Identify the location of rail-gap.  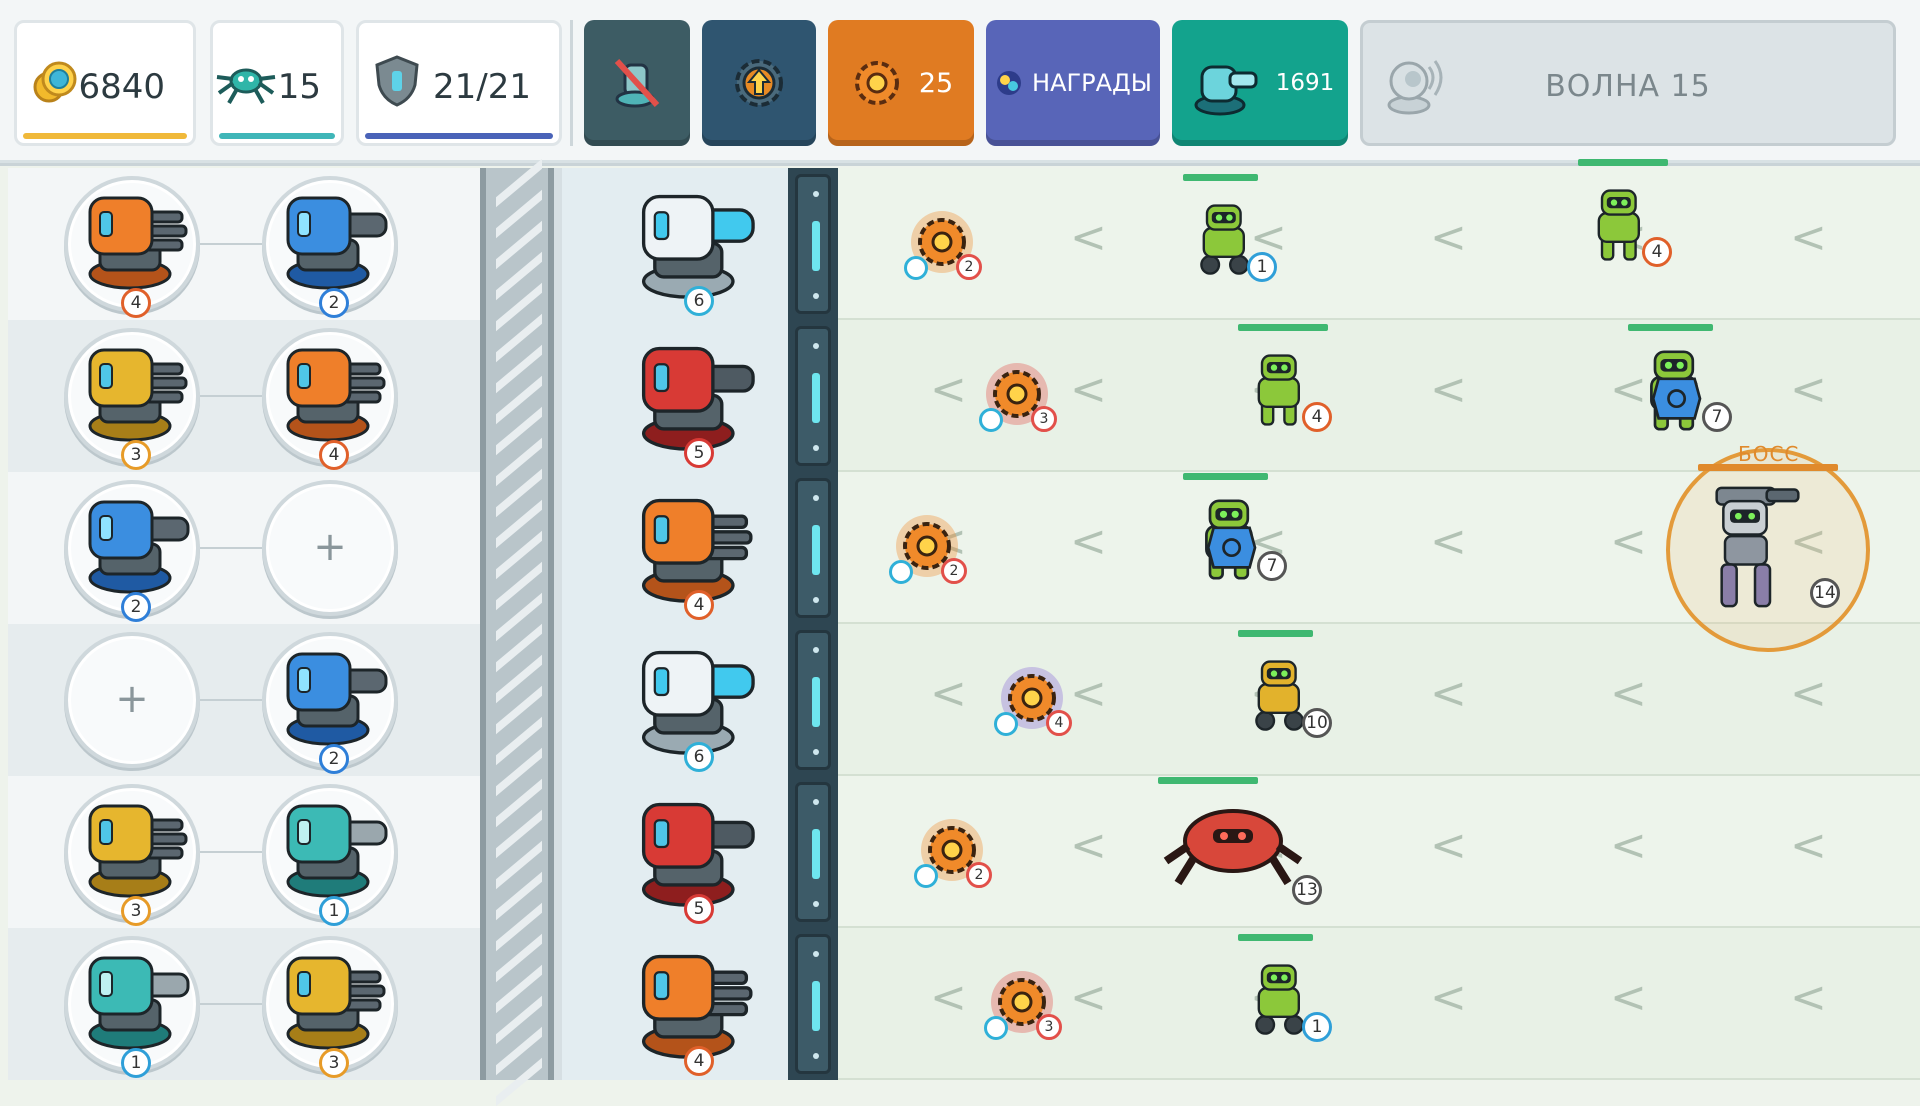
(558, 624).